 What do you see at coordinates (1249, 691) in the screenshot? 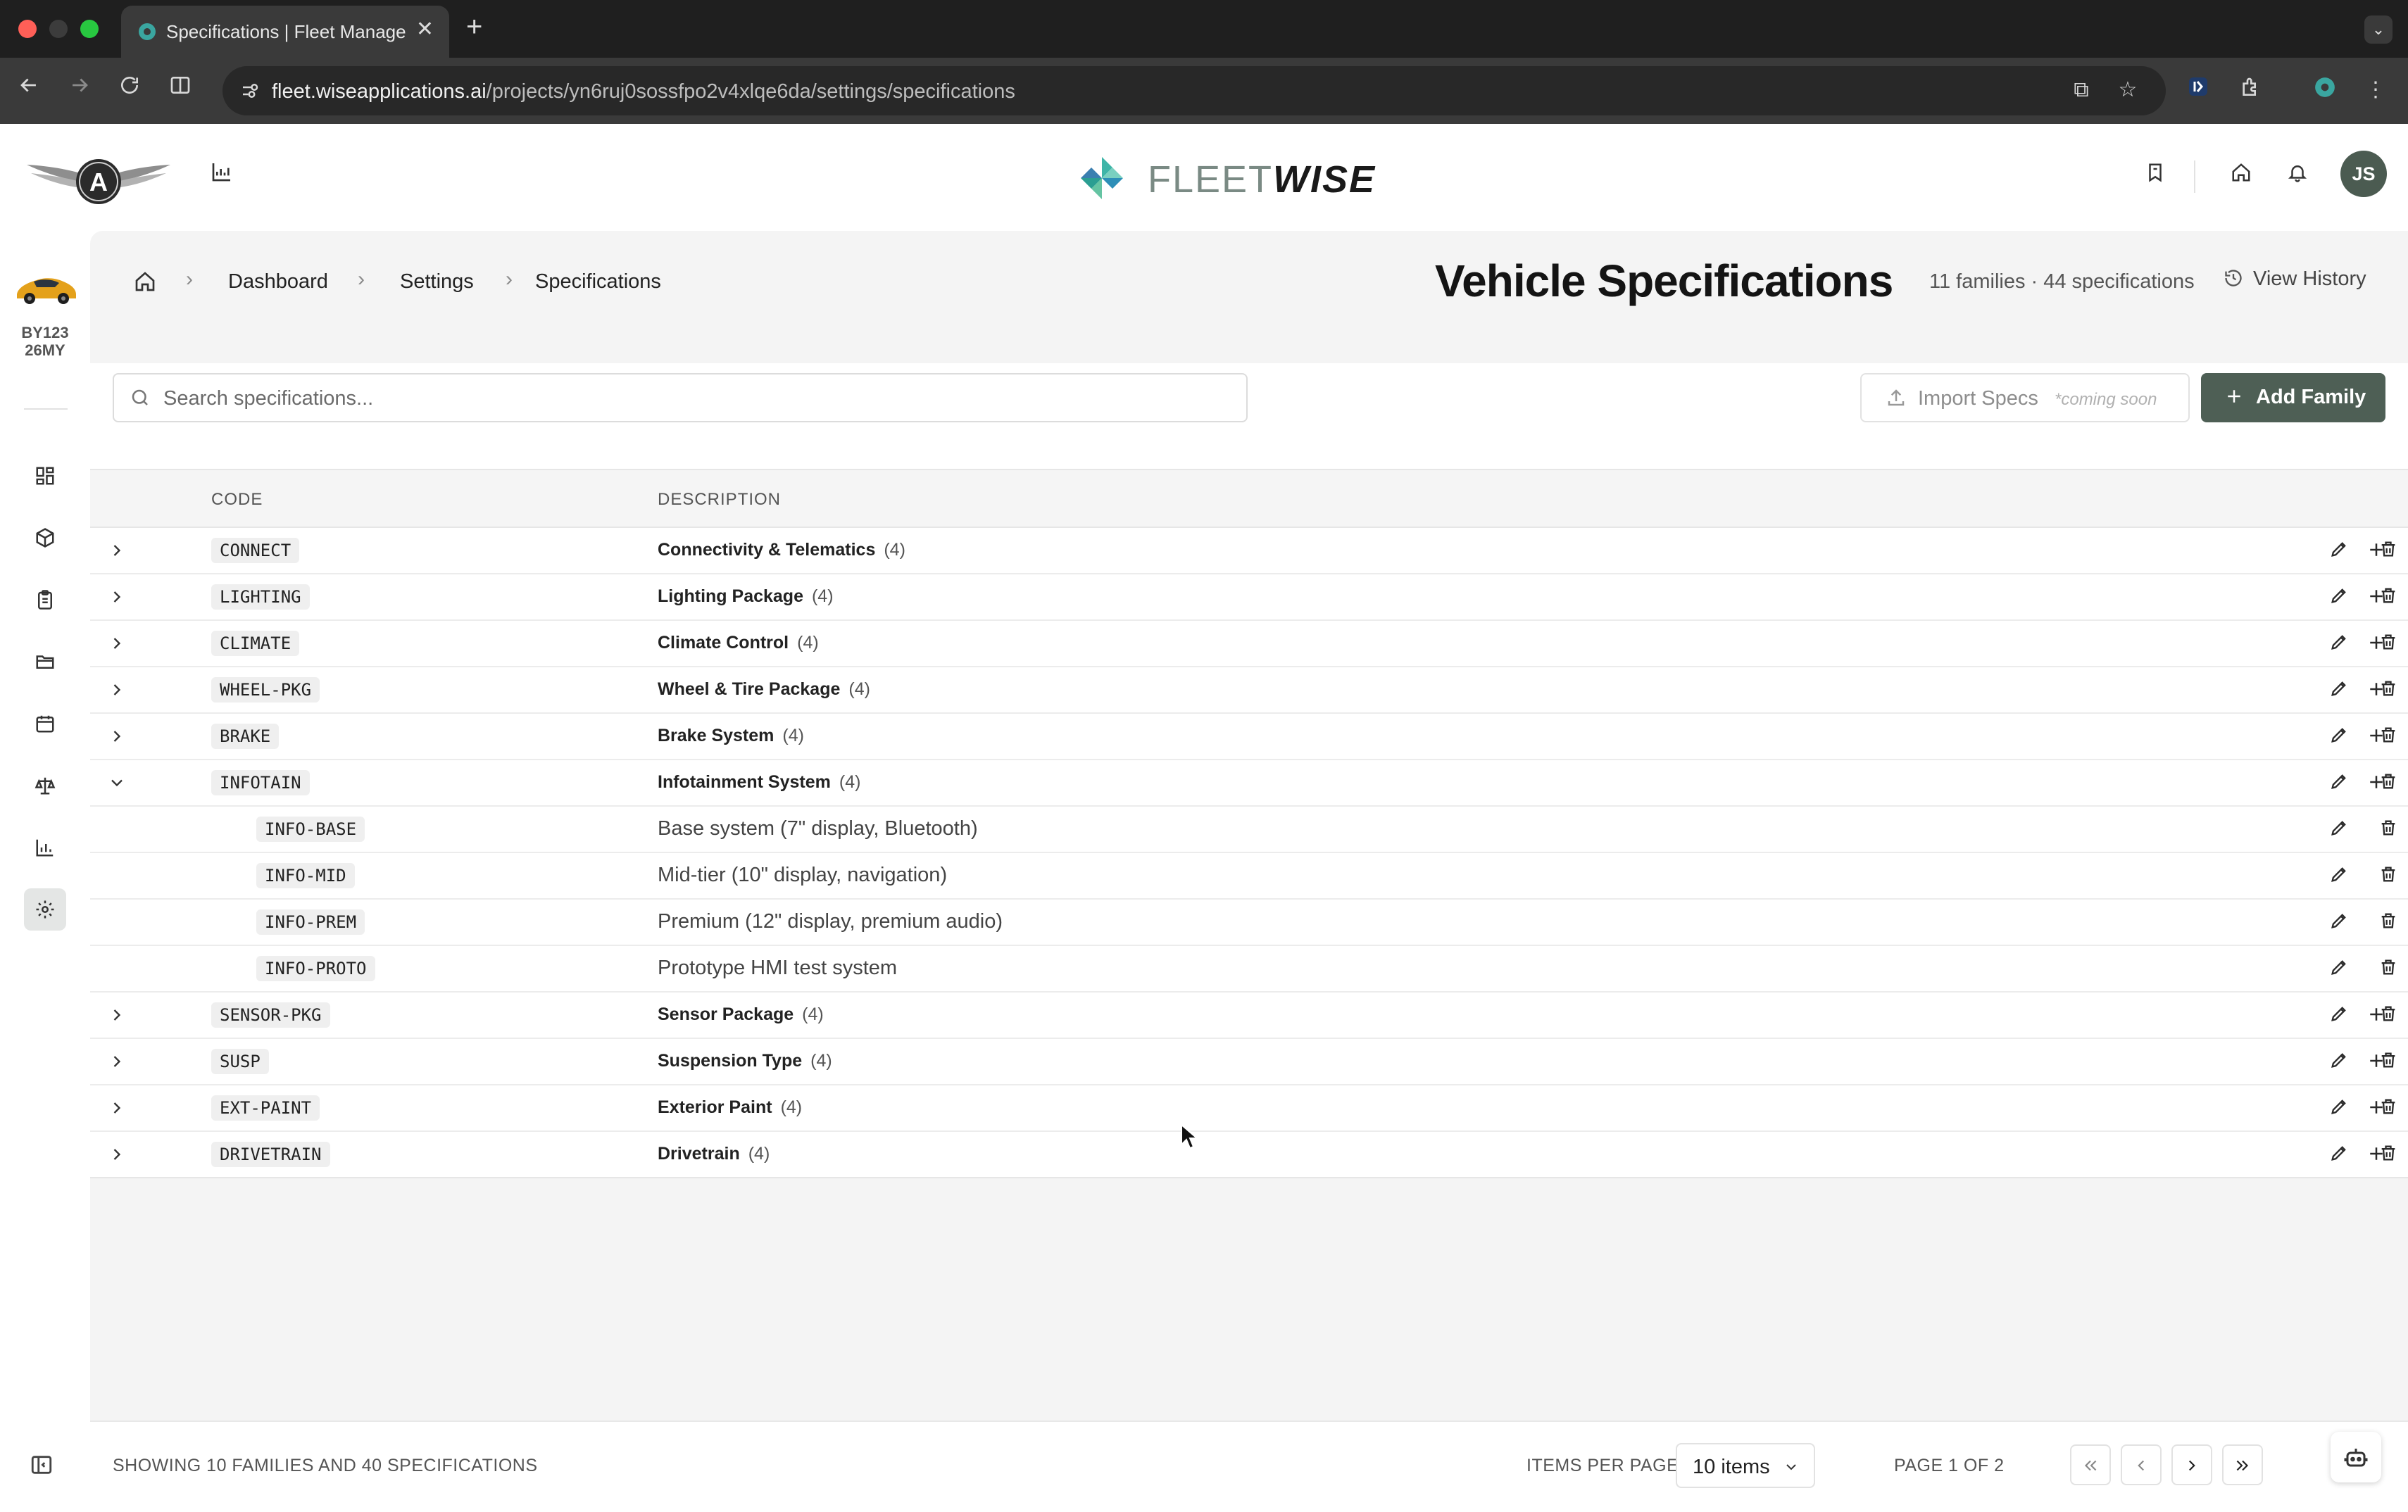
I see `family-row: WHEEL-PKG Wheel & Tire Package (4)` at bounding box center [1249, 691].